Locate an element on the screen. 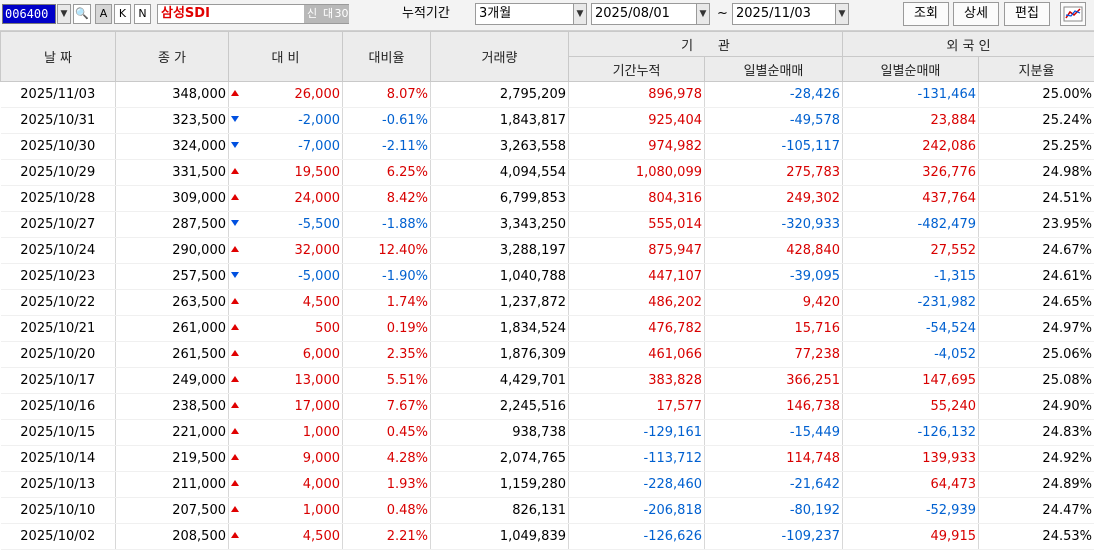 The height and width of the screenshot is (550, 1094). cell-date: 2025/10/29 is located at coordinates (58, 173).